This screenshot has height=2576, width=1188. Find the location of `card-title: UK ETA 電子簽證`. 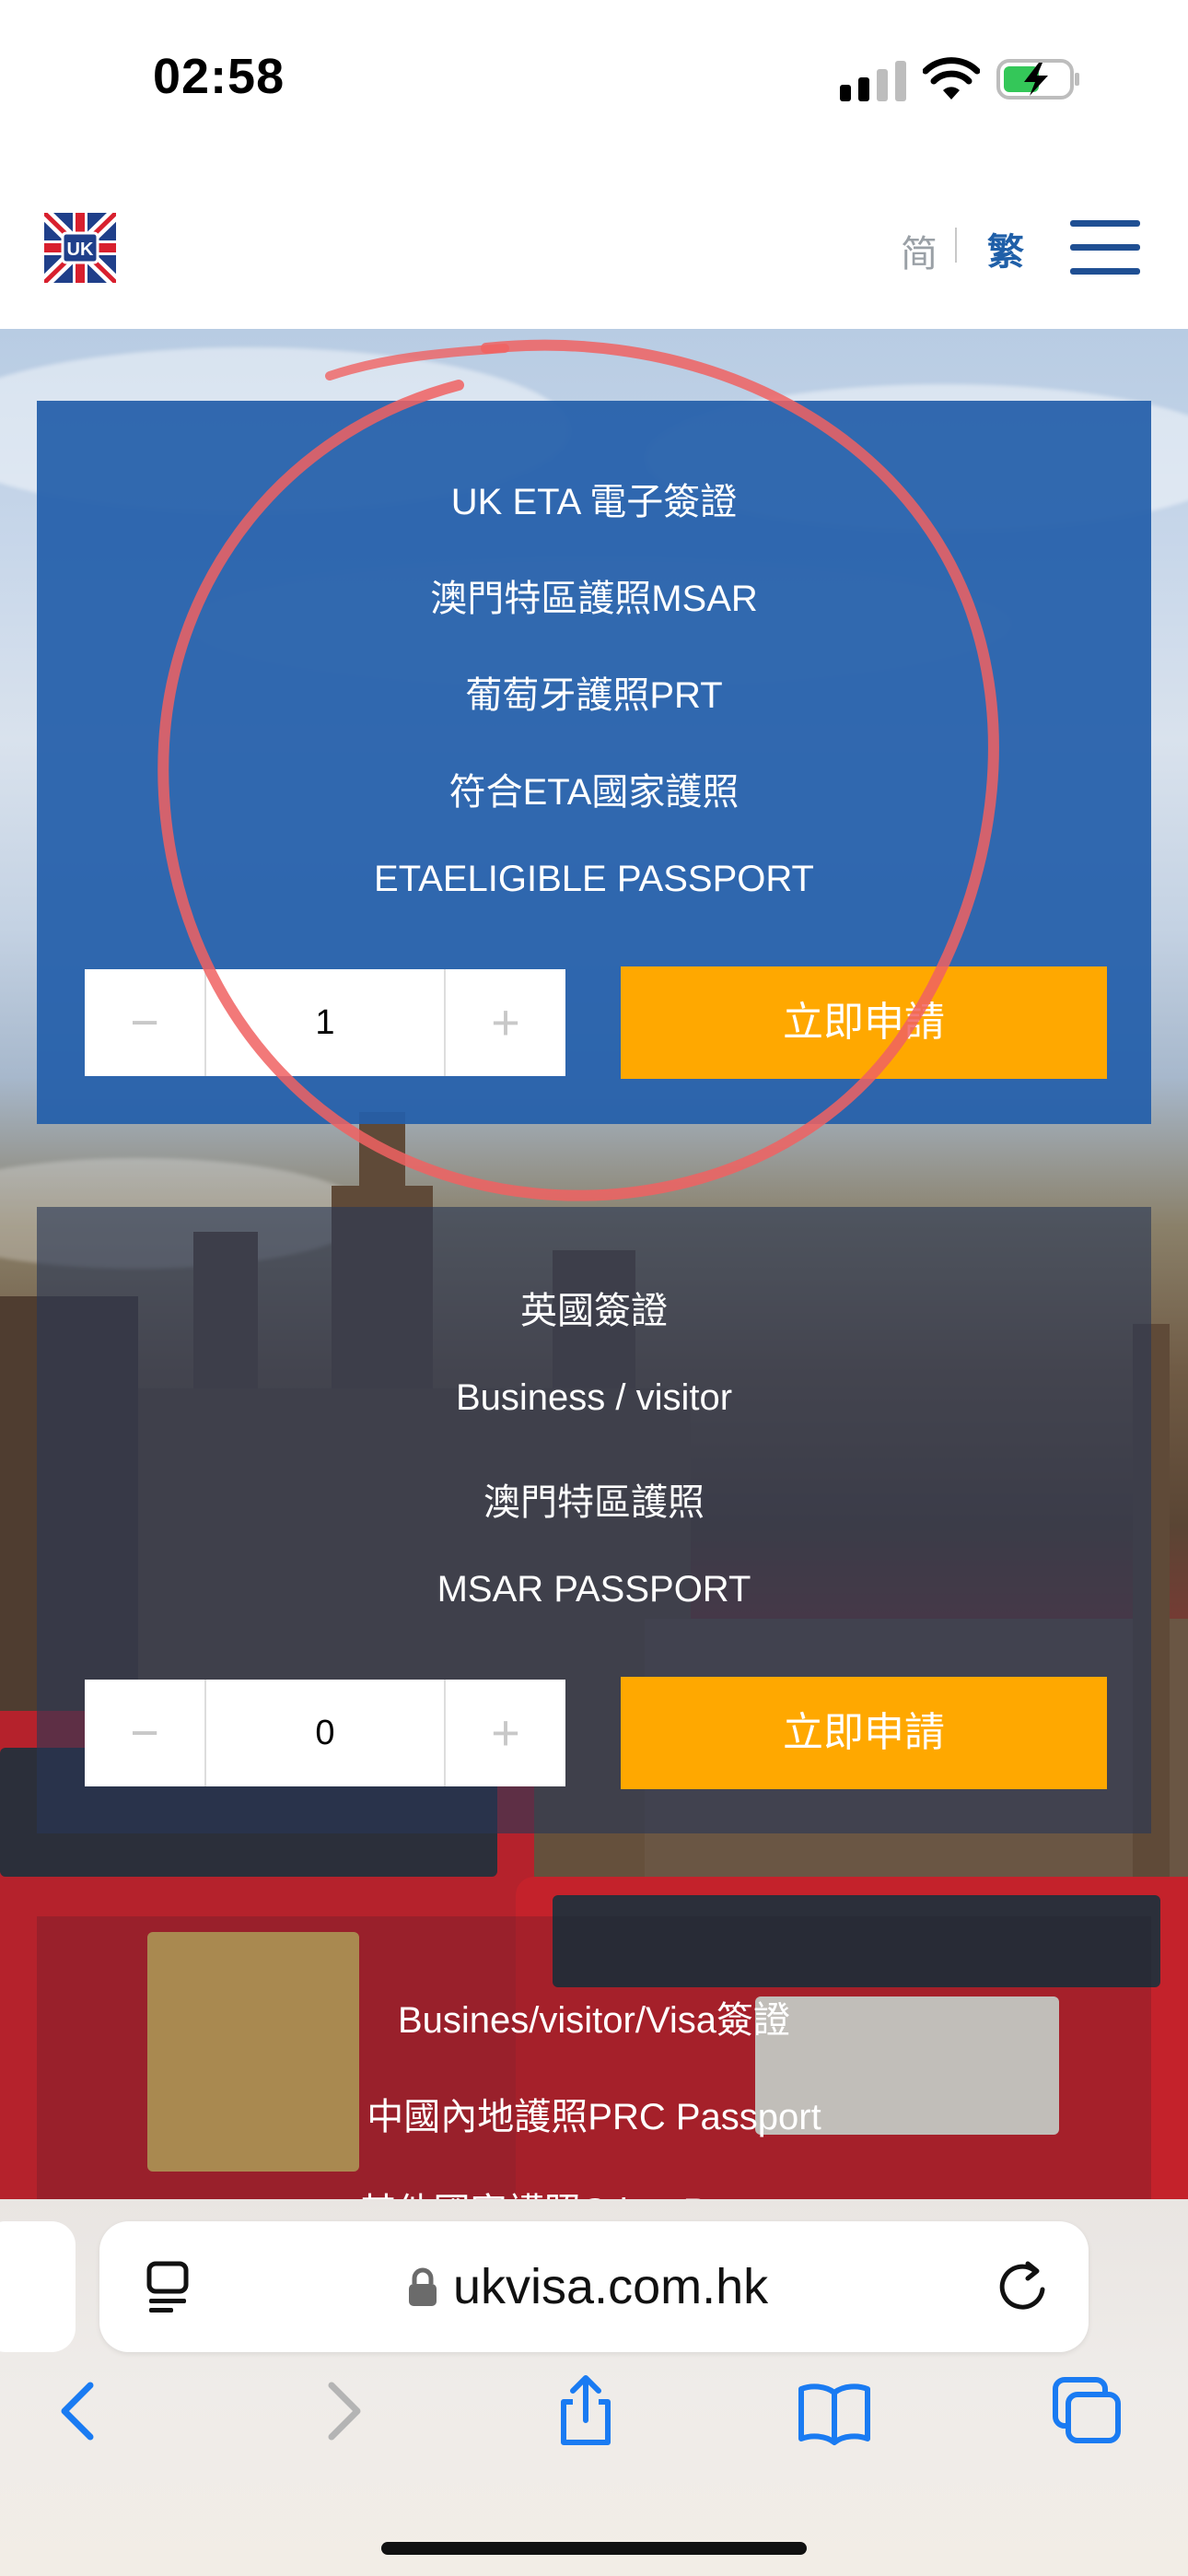

card-title: UK ETA 電子簽證 is located at coordinates (594, 502).